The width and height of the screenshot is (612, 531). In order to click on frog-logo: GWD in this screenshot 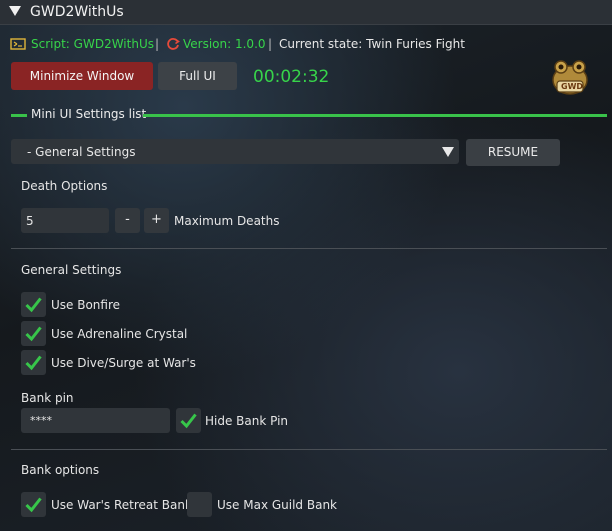, I will do `click(570, 77)`.